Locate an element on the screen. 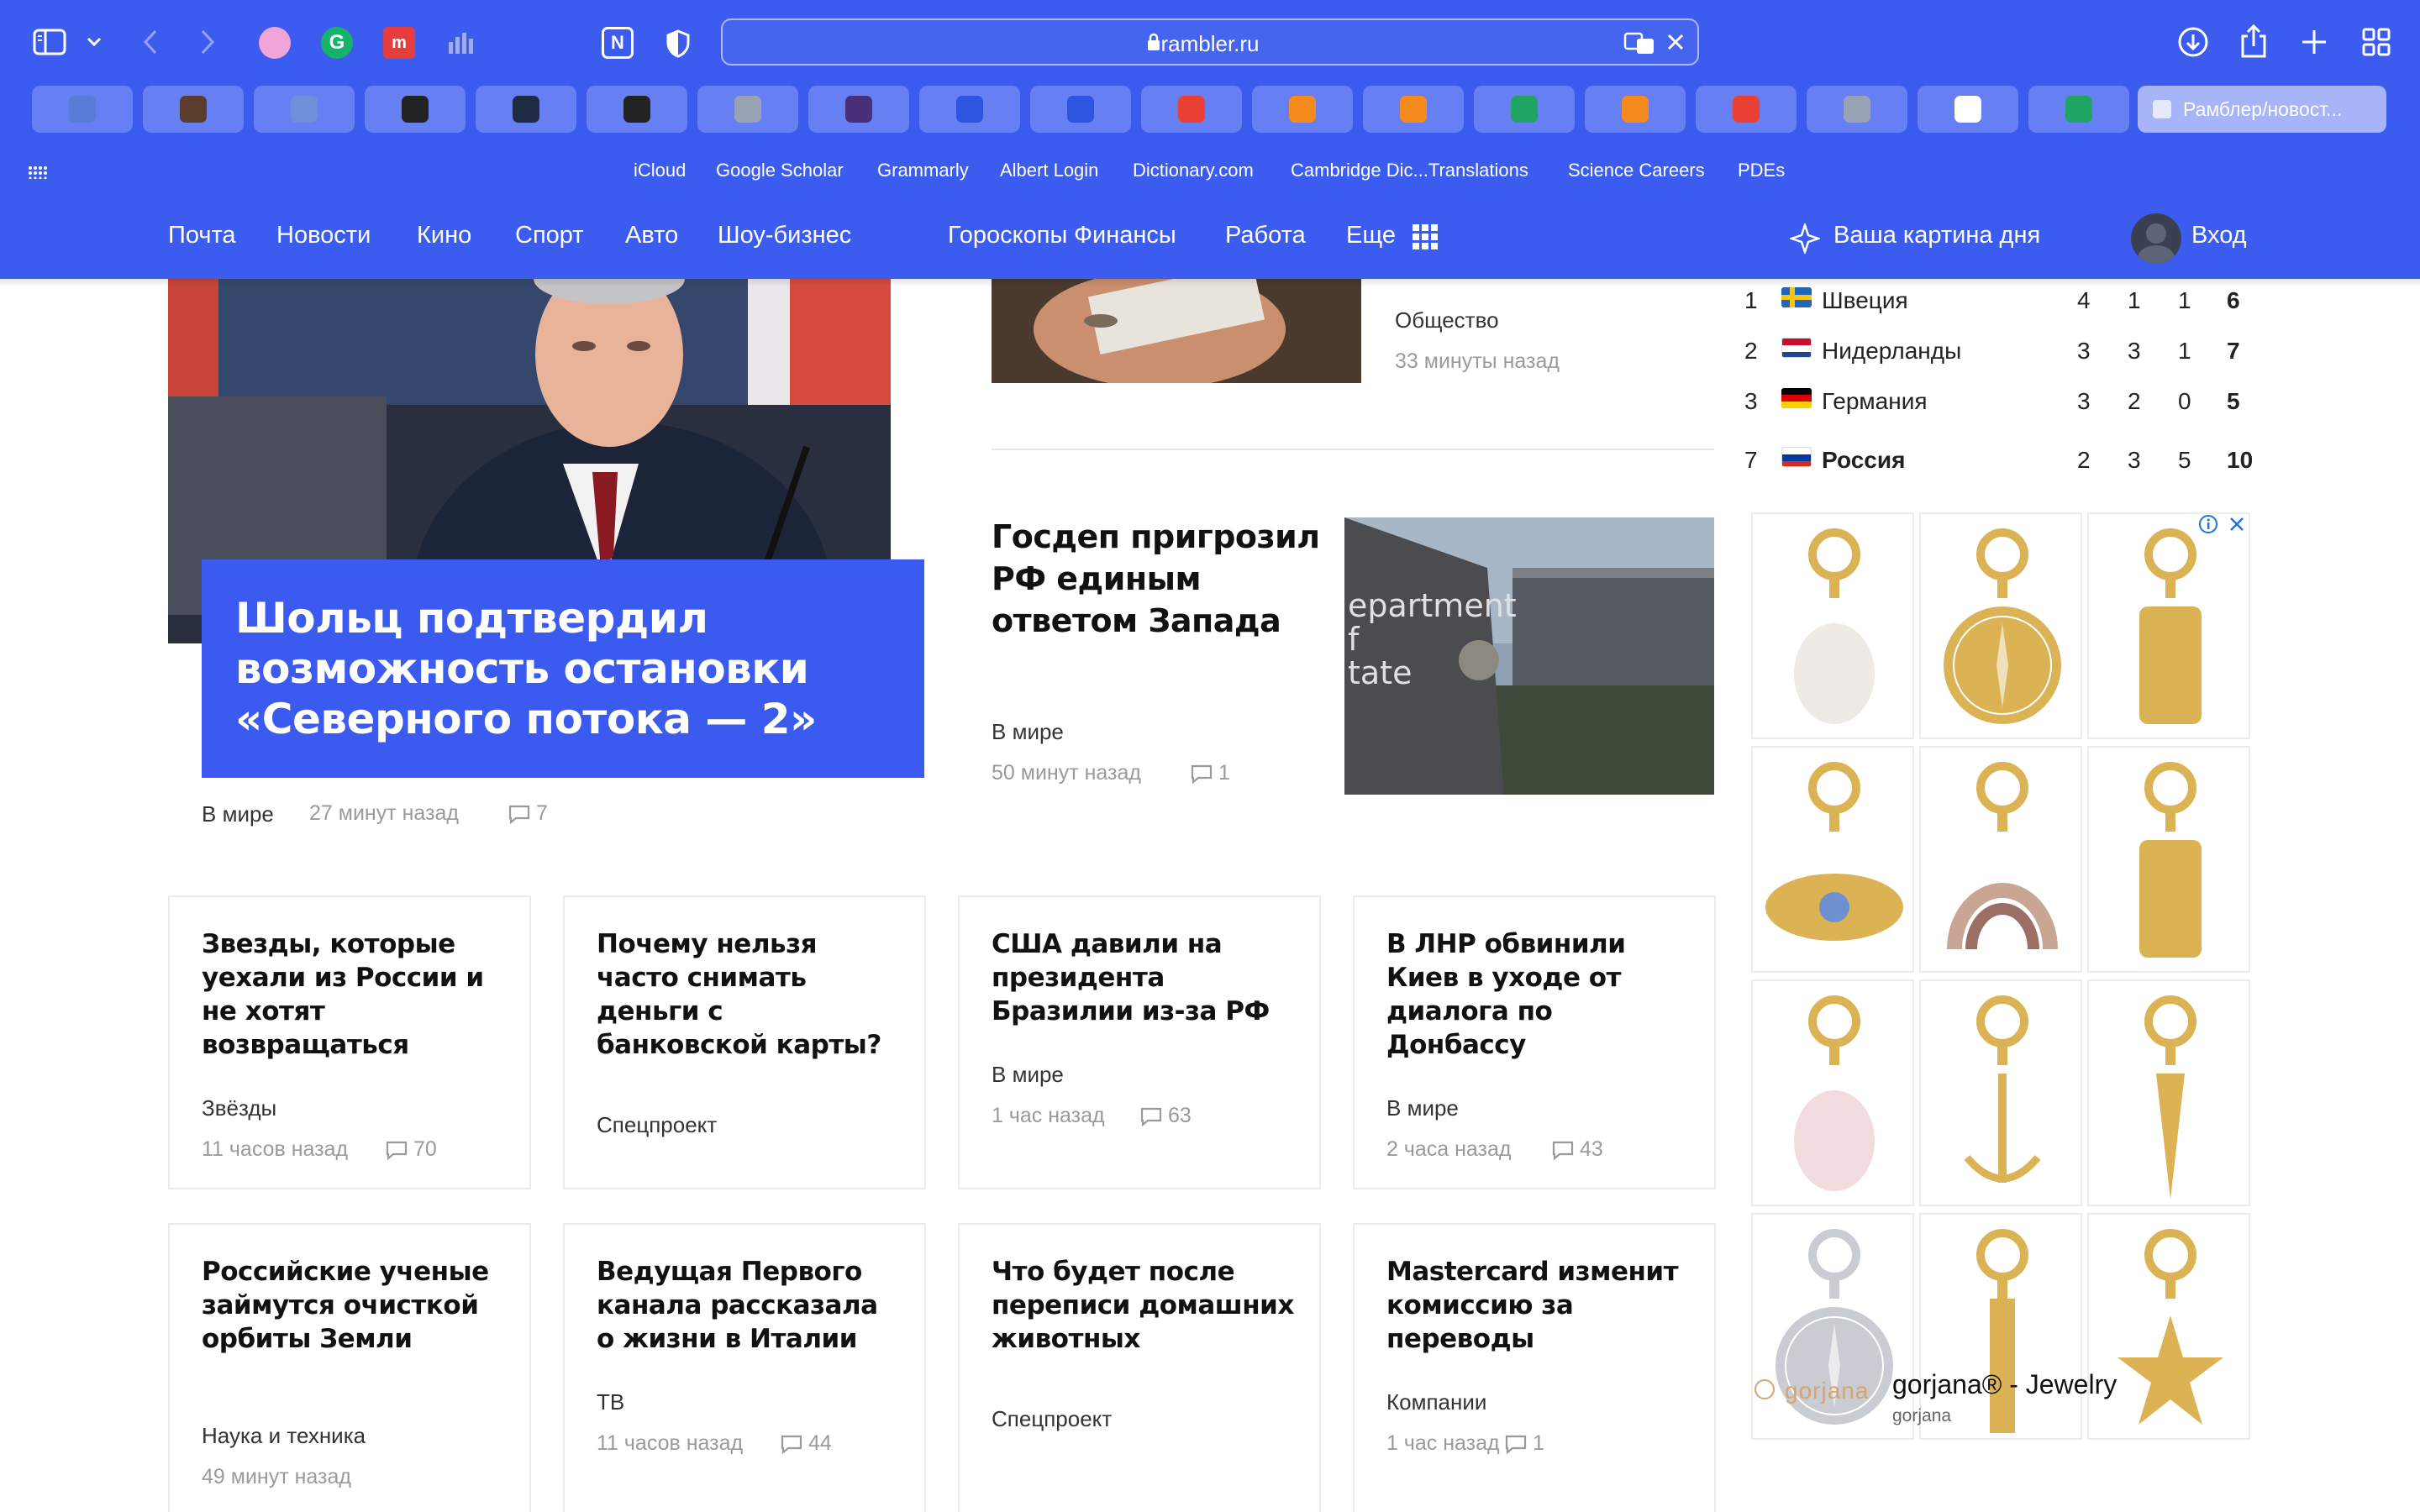 The width and height of the screenshot is (2420, 1512). news-card-category: Звёзды is located at coordinates (239, 1108).